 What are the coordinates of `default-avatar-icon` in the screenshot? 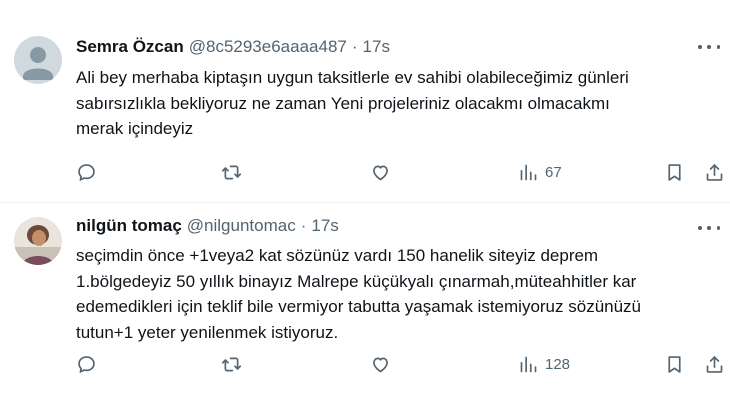 It's located at (38, 60).